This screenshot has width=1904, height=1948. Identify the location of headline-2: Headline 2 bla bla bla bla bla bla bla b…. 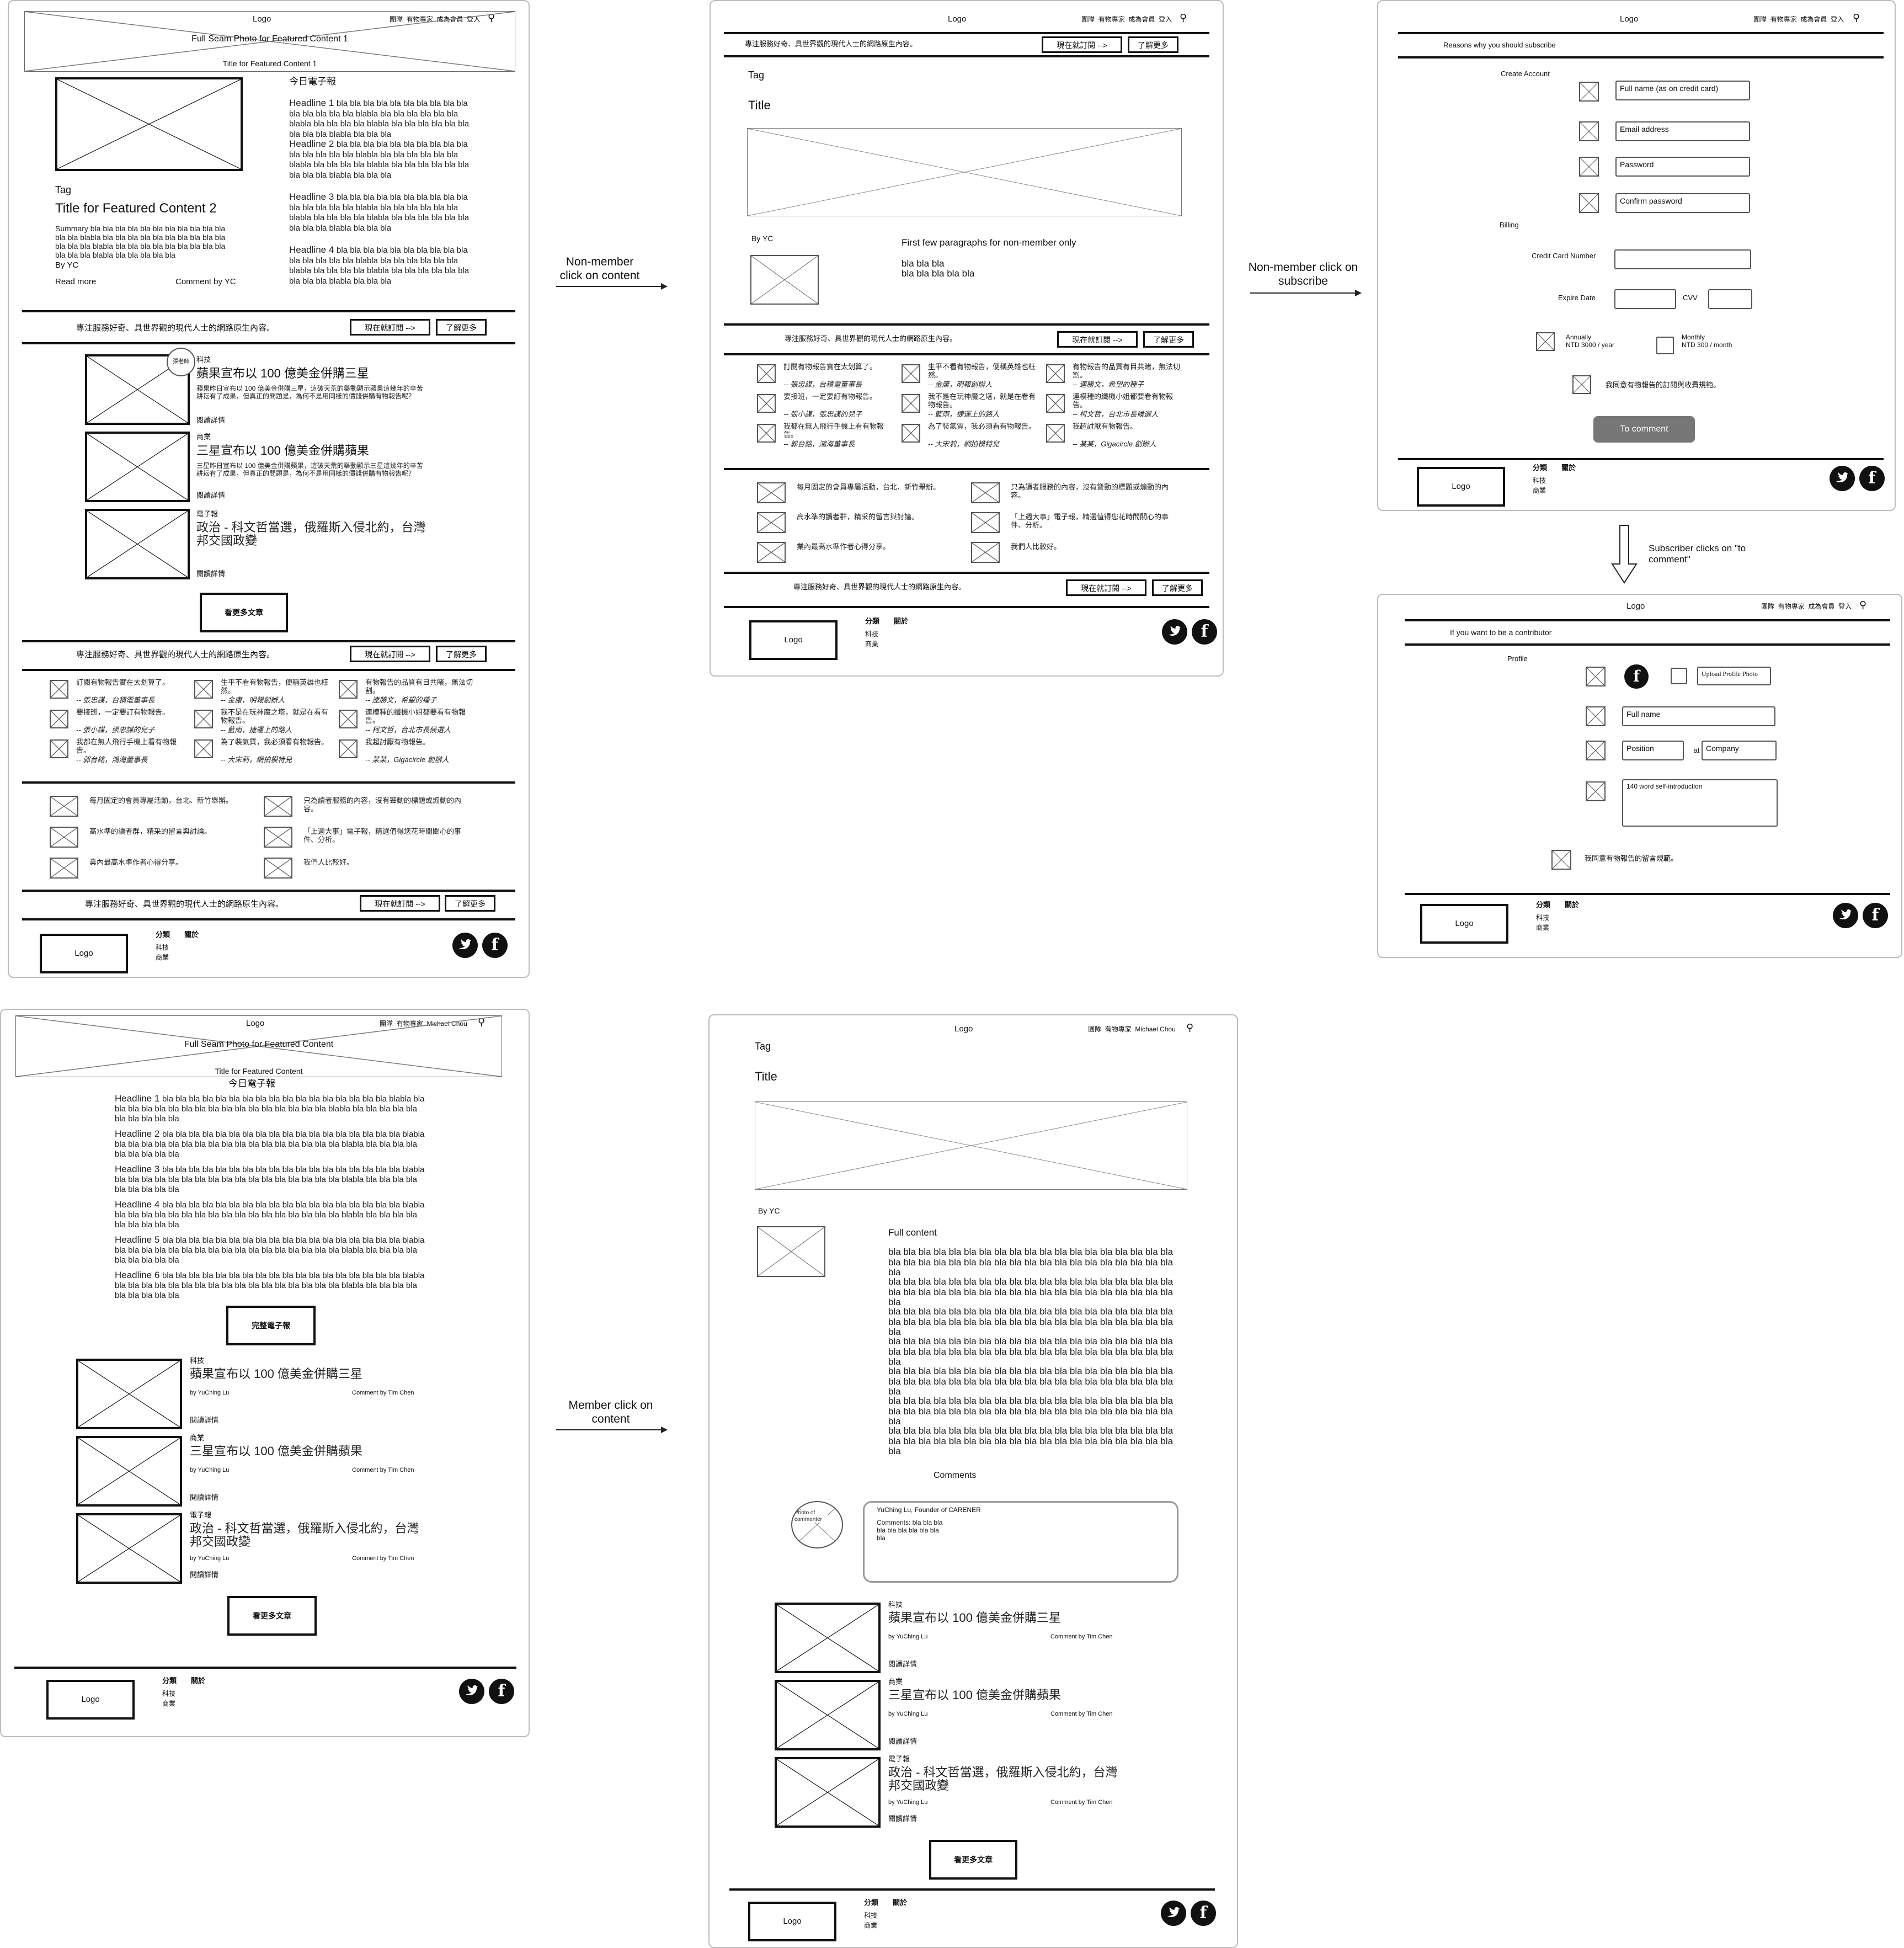
(271, 1144).